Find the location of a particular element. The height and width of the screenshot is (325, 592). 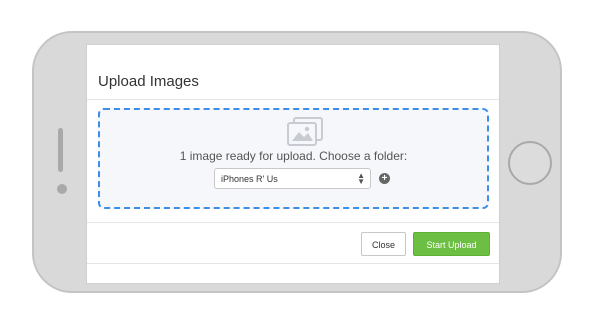

modal-header: Upload Images is located at coordinates (293, 81).